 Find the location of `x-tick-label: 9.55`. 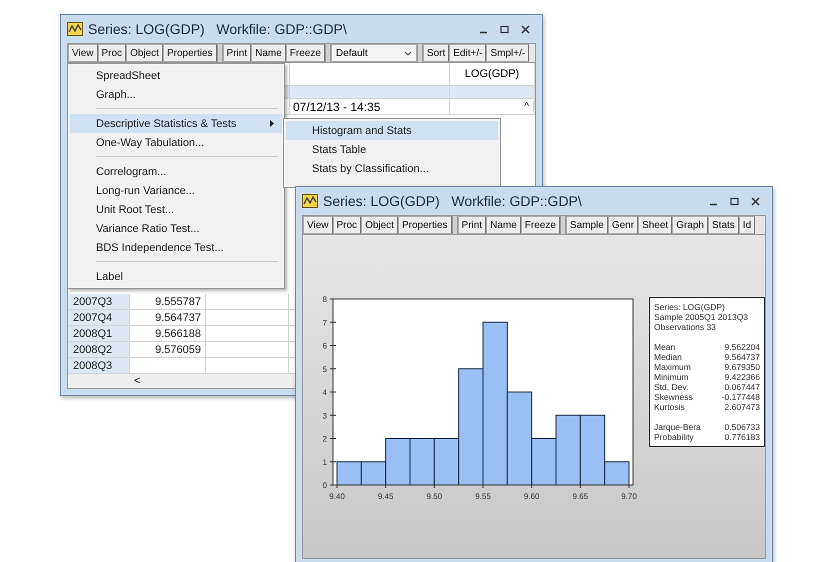

x-tick-label: 9.55 is located at coordinates (483, 496).